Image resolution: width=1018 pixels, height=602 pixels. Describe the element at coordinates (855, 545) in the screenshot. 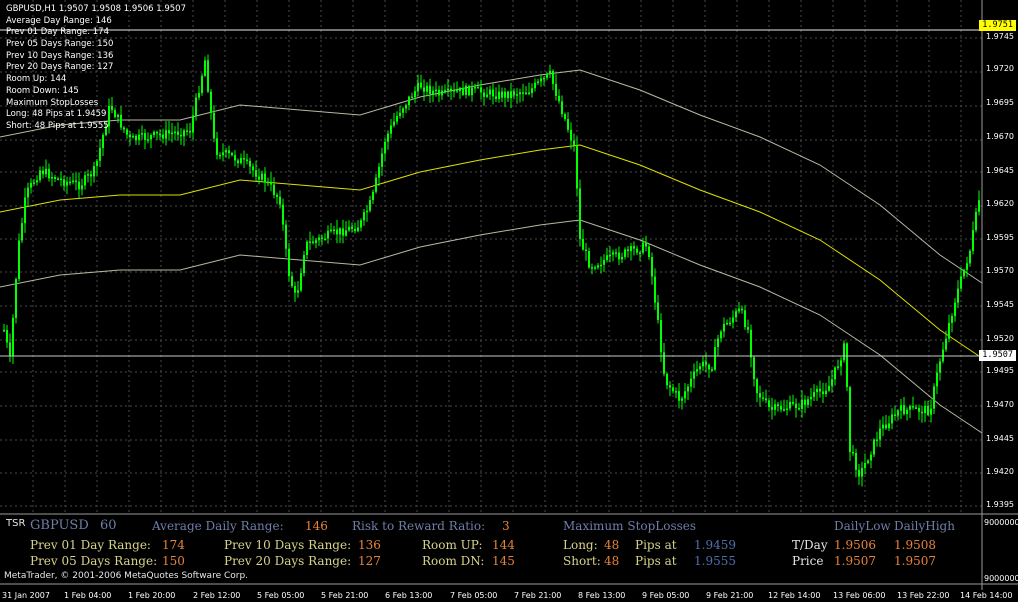

I see `tday-low-value: 1.9506` at that location.